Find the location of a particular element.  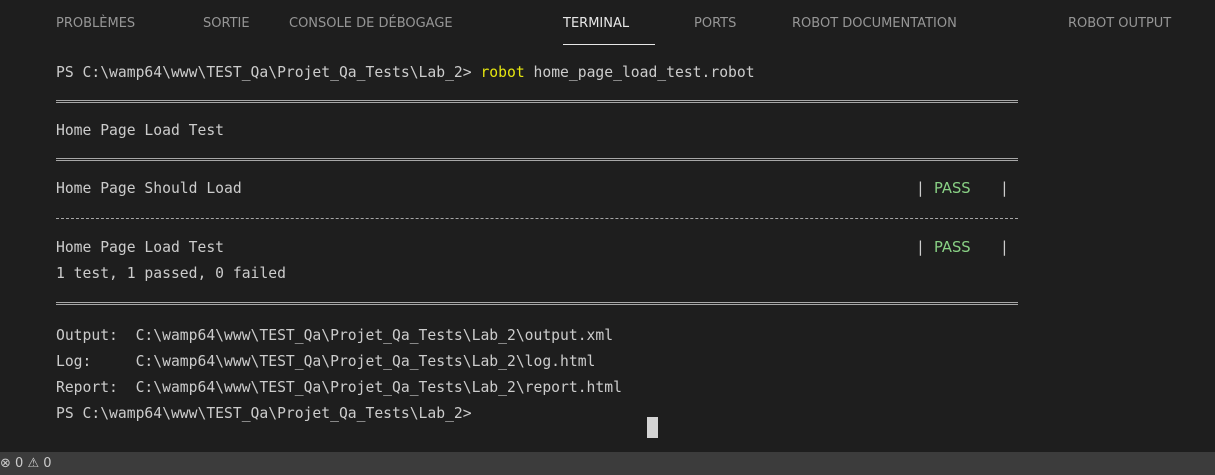

tab-robot-documentation: ROBOT DOCUMENTATION is located at coordinates (874, 23).